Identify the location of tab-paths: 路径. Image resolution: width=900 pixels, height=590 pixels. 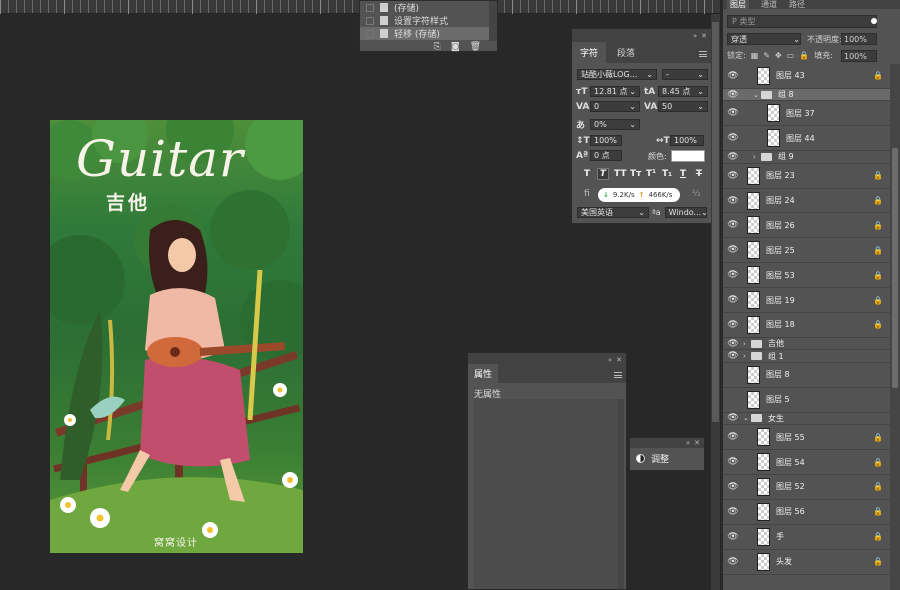
(797, 4).